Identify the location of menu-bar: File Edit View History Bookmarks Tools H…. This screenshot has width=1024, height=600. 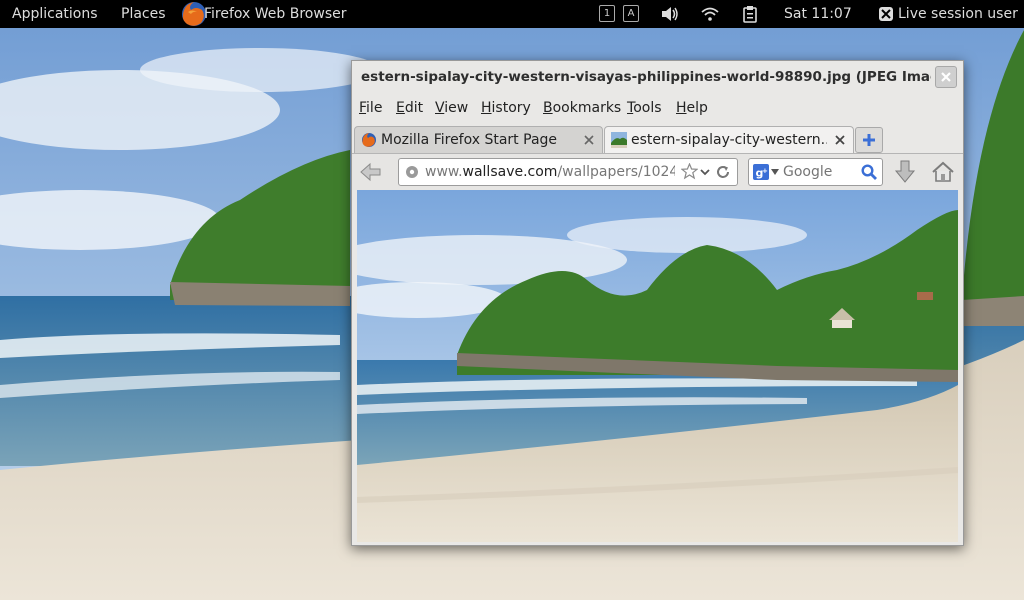
(657, 108).